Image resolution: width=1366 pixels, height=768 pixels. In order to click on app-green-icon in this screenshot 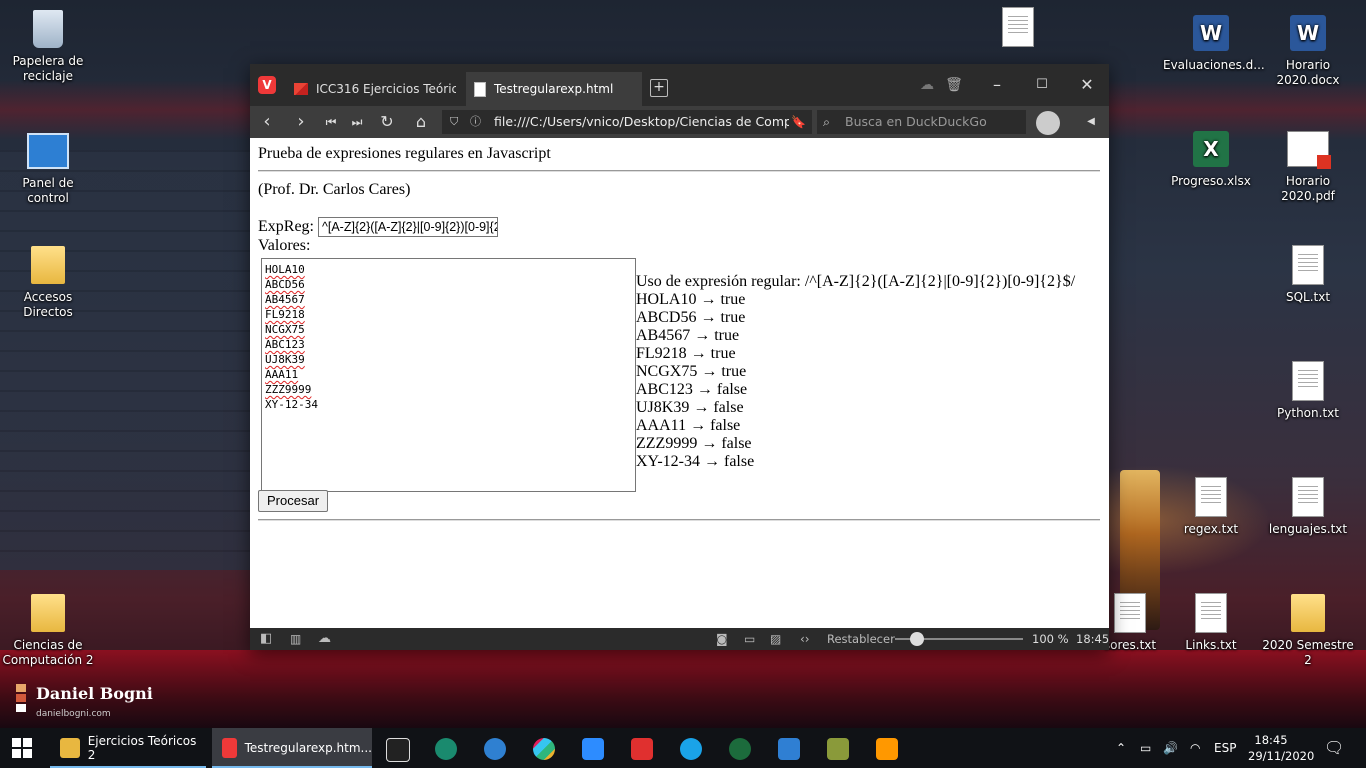, I will do `click(446, 749)`.